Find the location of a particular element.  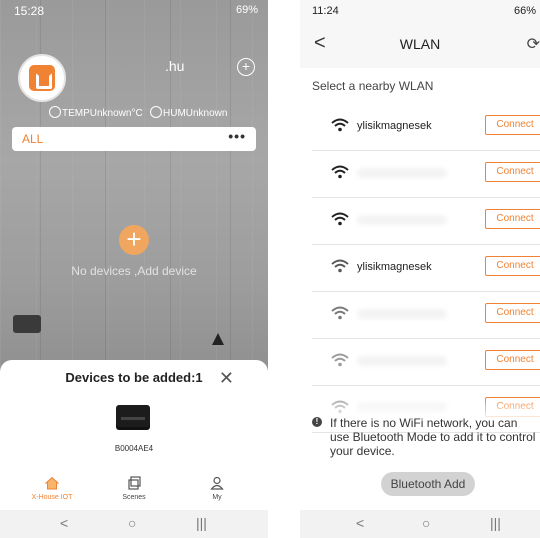

humidity-icon is located at coordinates (156, 112).